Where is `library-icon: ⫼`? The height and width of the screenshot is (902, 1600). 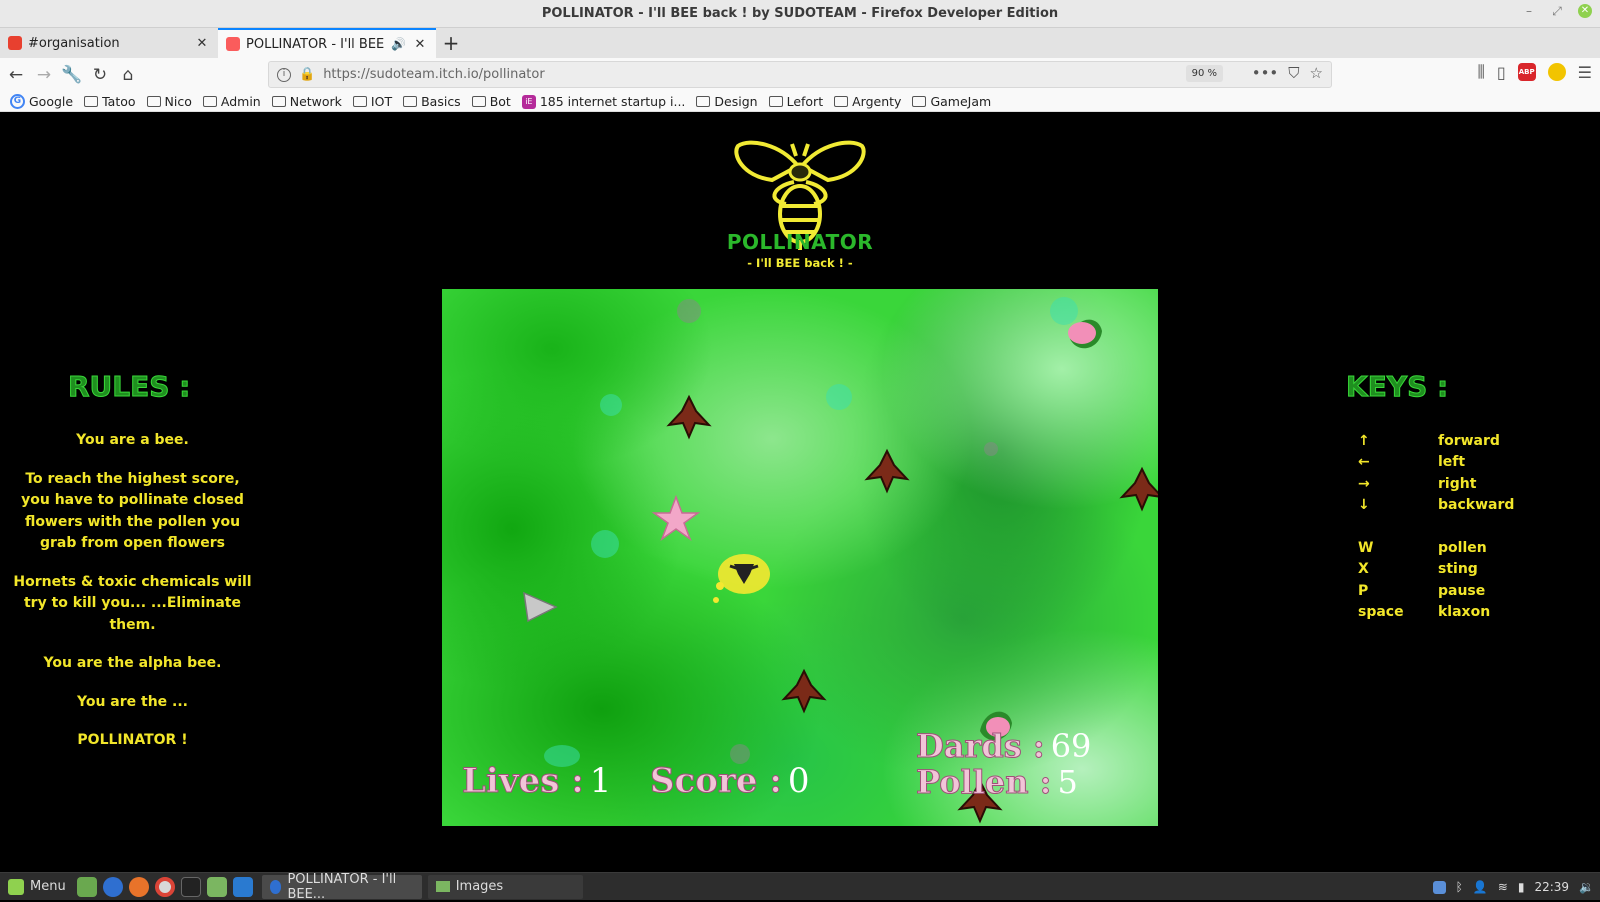
library-icon: ⫼ is located at coordinates (1480, 72).